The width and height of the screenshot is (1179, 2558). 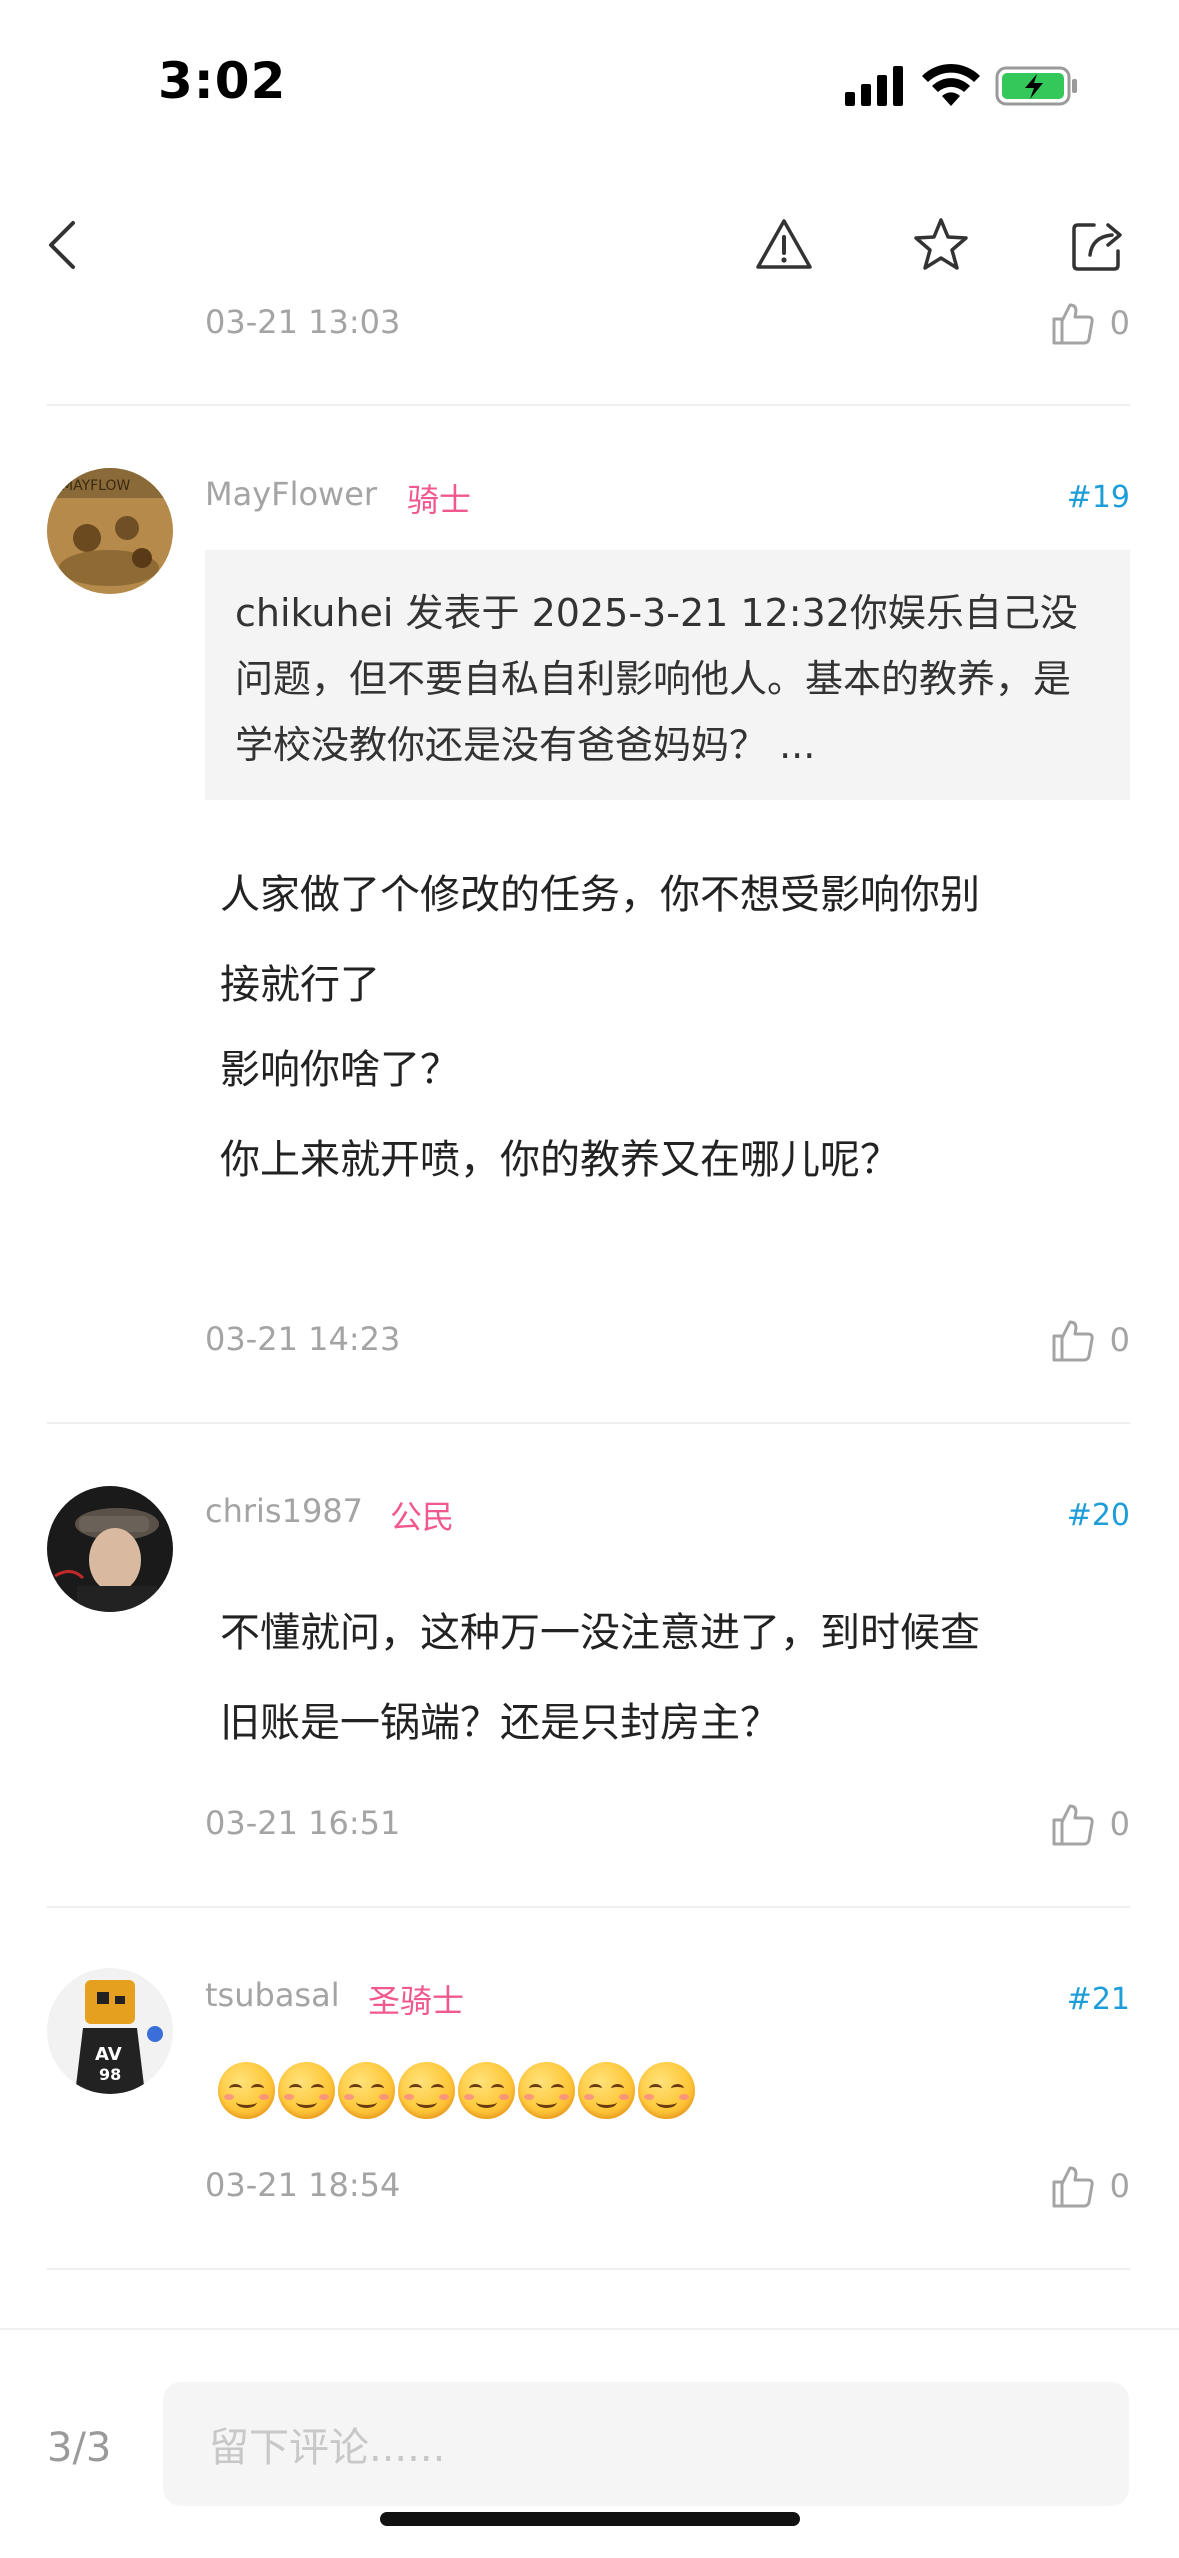 What do you see at coordinates (303, 1823) in the screenshot?
I see `comment-date: 03-21 16:51` at bounding box center [303, 1823].